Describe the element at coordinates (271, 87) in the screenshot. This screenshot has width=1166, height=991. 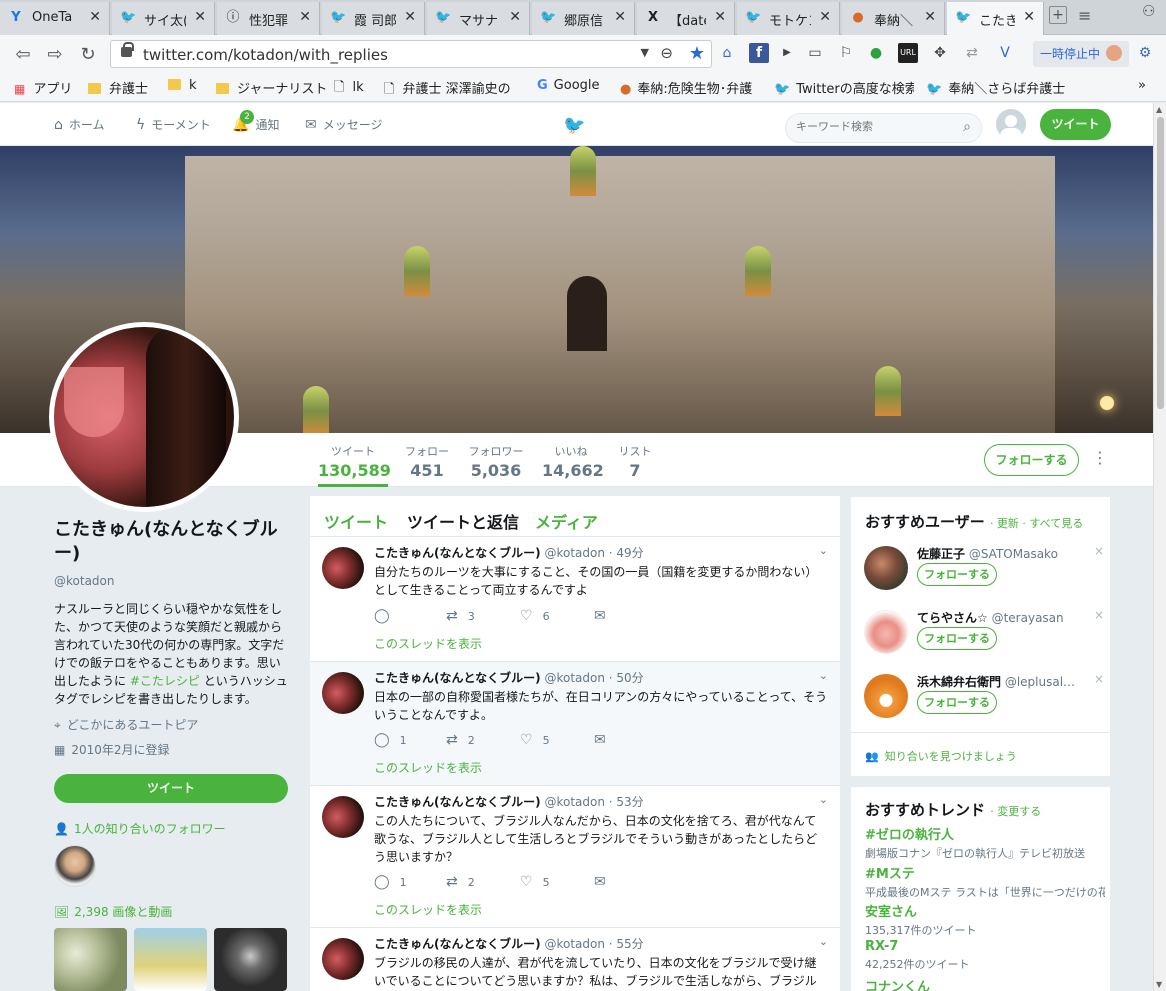
I see `bookmark-folder: ジャーナリスト` at that location.